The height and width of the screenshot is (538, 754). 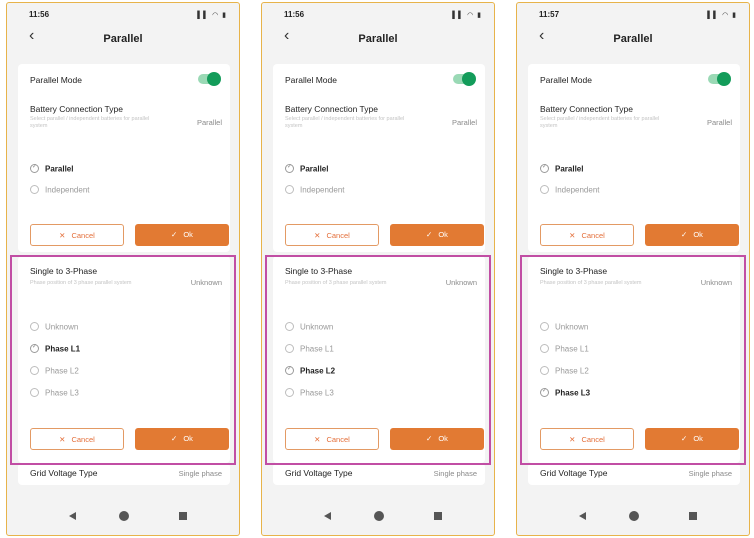 I want to click on status-time: 11:56, so click(x=39, y=14).